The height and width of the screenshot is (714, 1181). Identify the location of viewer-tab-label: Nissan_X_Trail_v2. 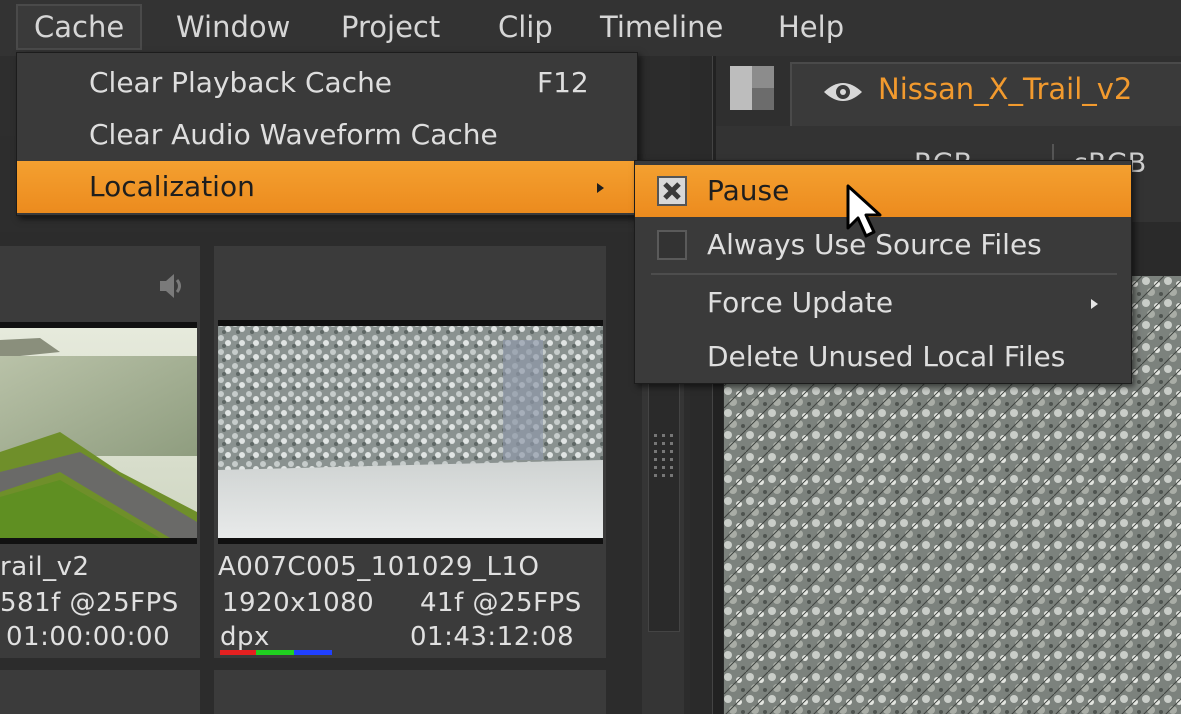
(1005, 89).